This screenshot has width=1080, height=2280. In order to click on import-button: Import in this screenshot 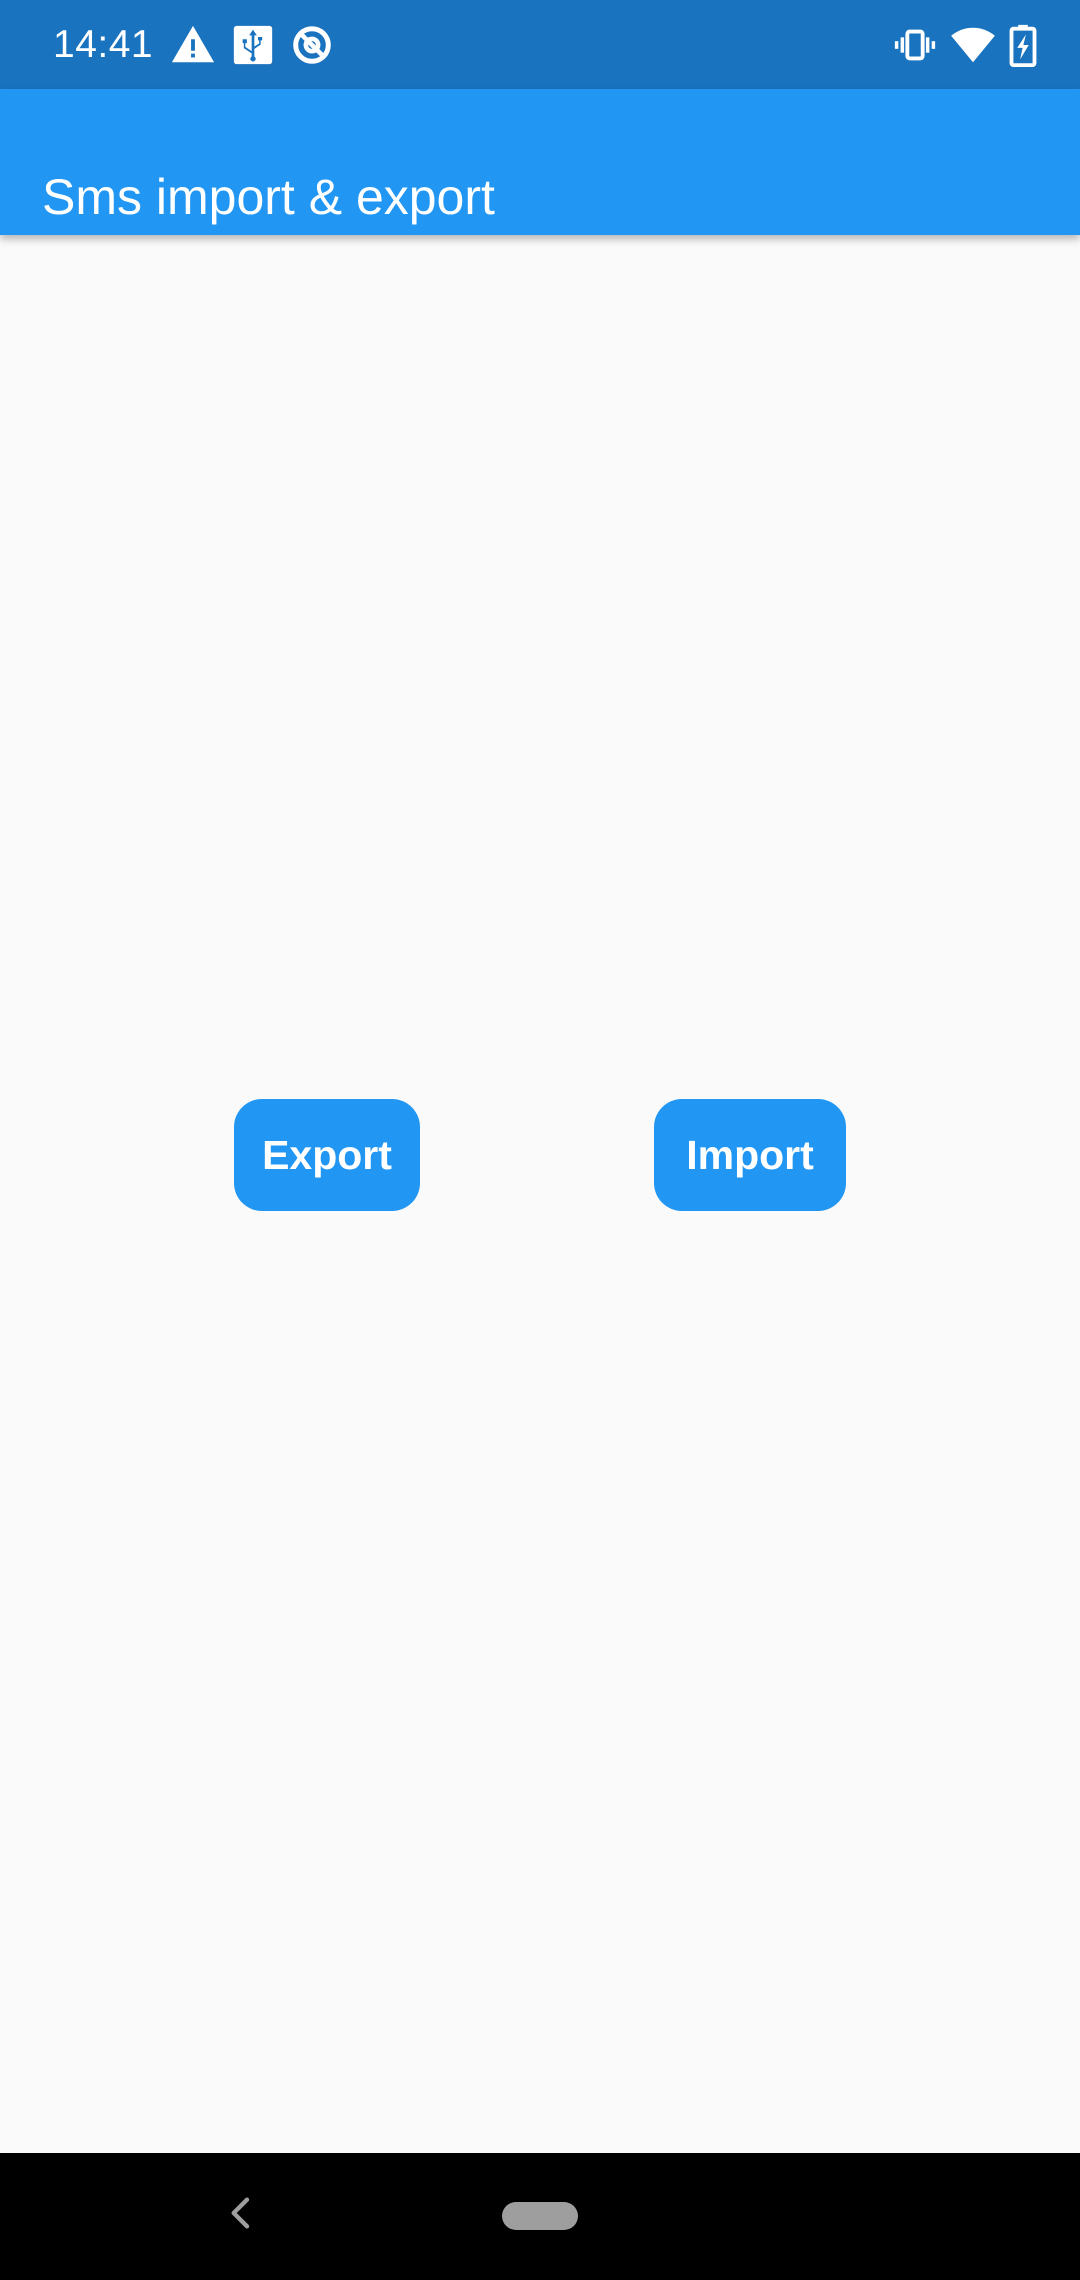, I will do `click(750, 1155)`.